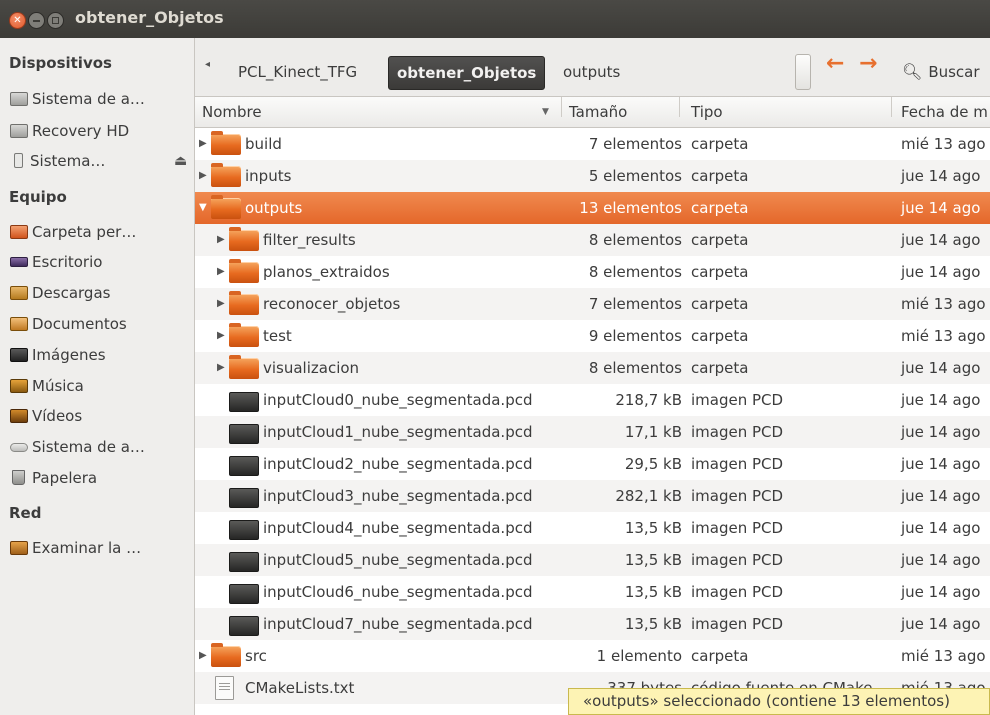 The width and height of the screenshot is (990, 715). Describe the element at coordinates (100, 386) in the screenshot. I see `sidebar-item-music: Música` at that location.